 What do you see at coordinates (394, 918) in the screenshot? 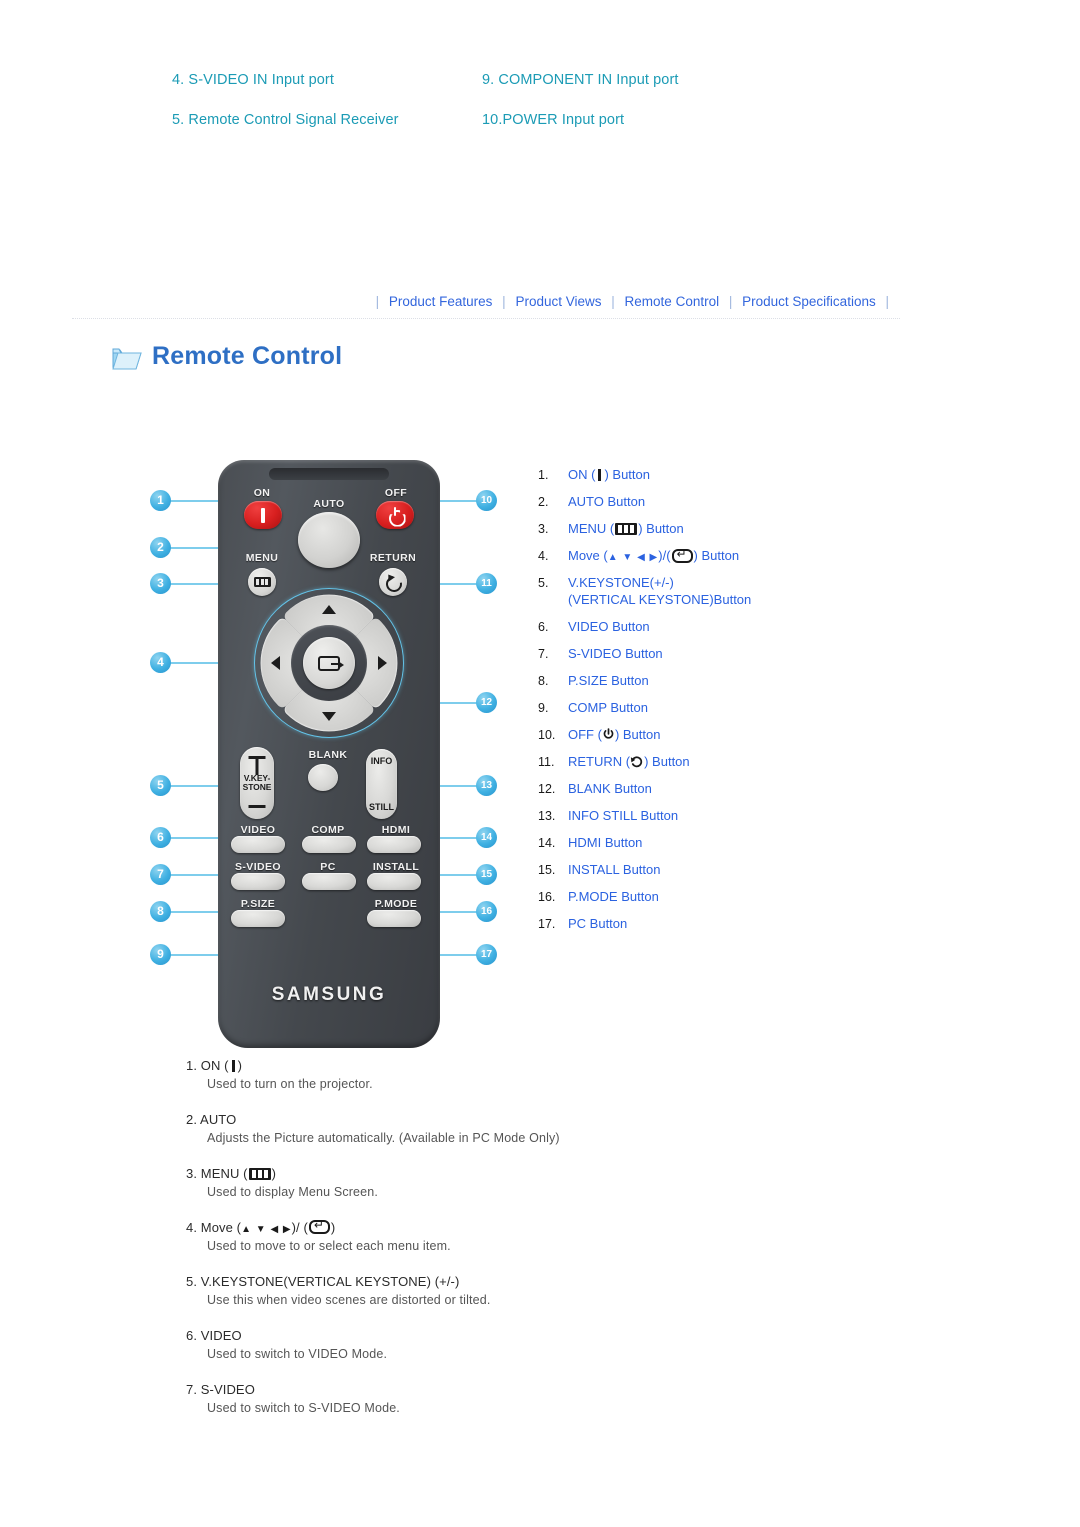
I see `pmode-button` at bounding box center [394, 918].